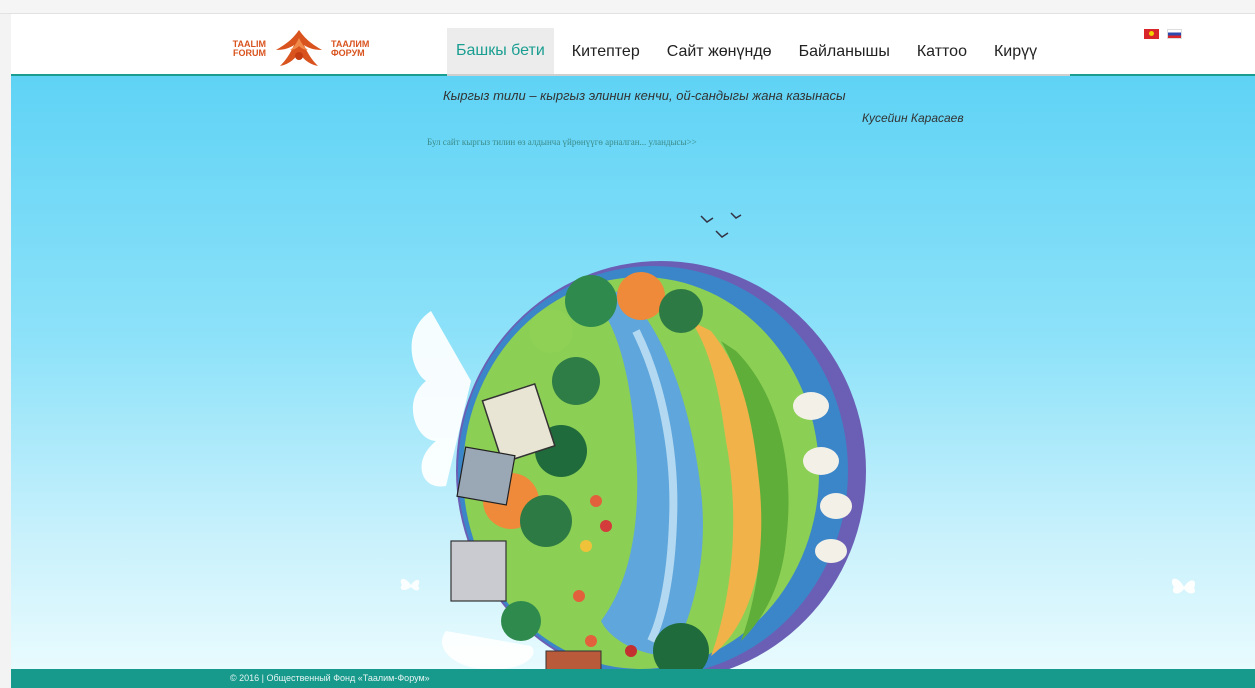  I want to click on quote-author: Кусейин Карасаев, so click(913, 118).